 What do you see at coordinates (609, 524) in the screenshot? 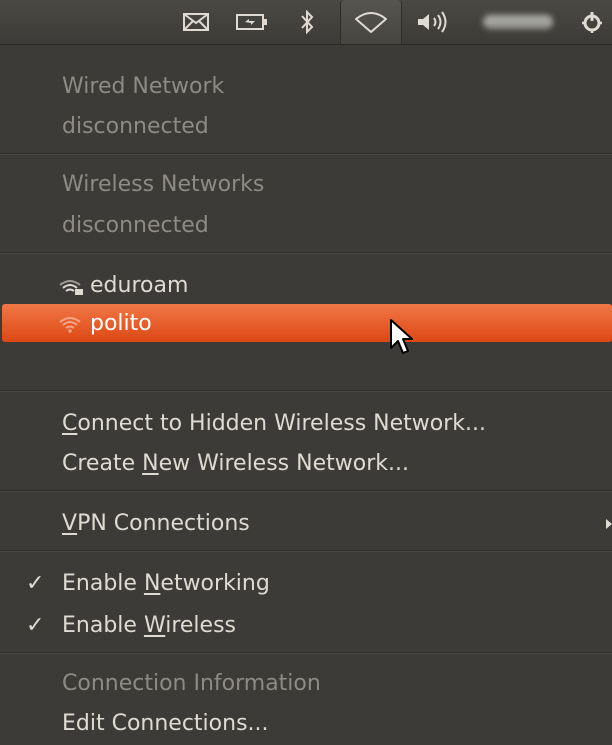
I see `submenu-arrow-icon` at bounding box center [609, 524].